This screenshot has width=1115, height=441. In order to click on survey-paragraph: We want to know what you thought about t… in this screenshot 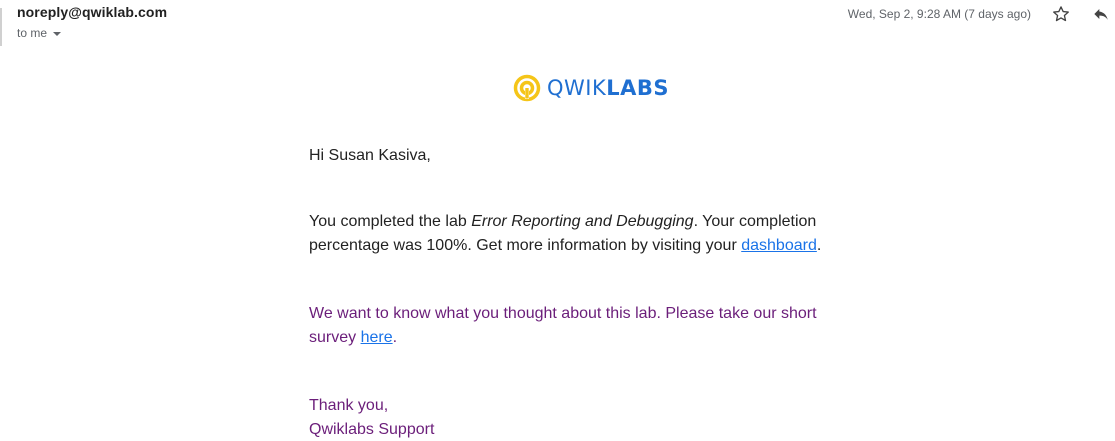, I will do `click(563, 325)`.